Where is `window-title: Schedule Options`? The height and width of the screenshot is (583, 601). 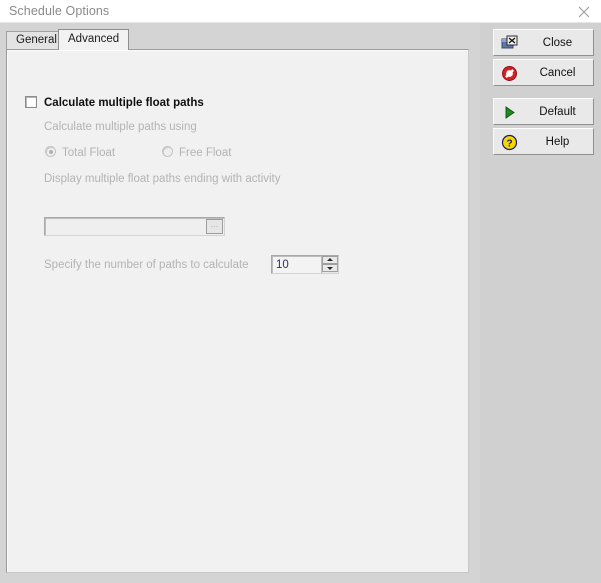
window-title: Schedule Options is located at coordinates (59, 11).